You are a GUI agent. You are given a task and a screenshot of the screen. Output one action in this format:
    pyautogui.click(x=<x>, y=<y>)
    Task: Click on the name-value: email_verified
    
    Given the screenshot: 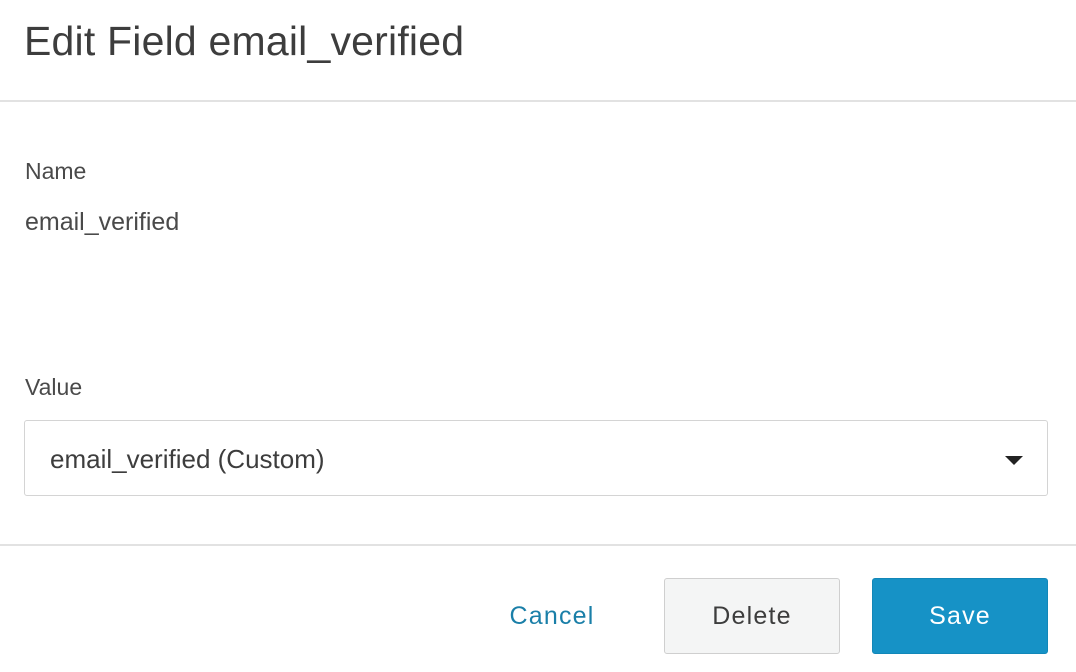 What is the action you would take?
    pyautogui.click(x=102, y=222)
    